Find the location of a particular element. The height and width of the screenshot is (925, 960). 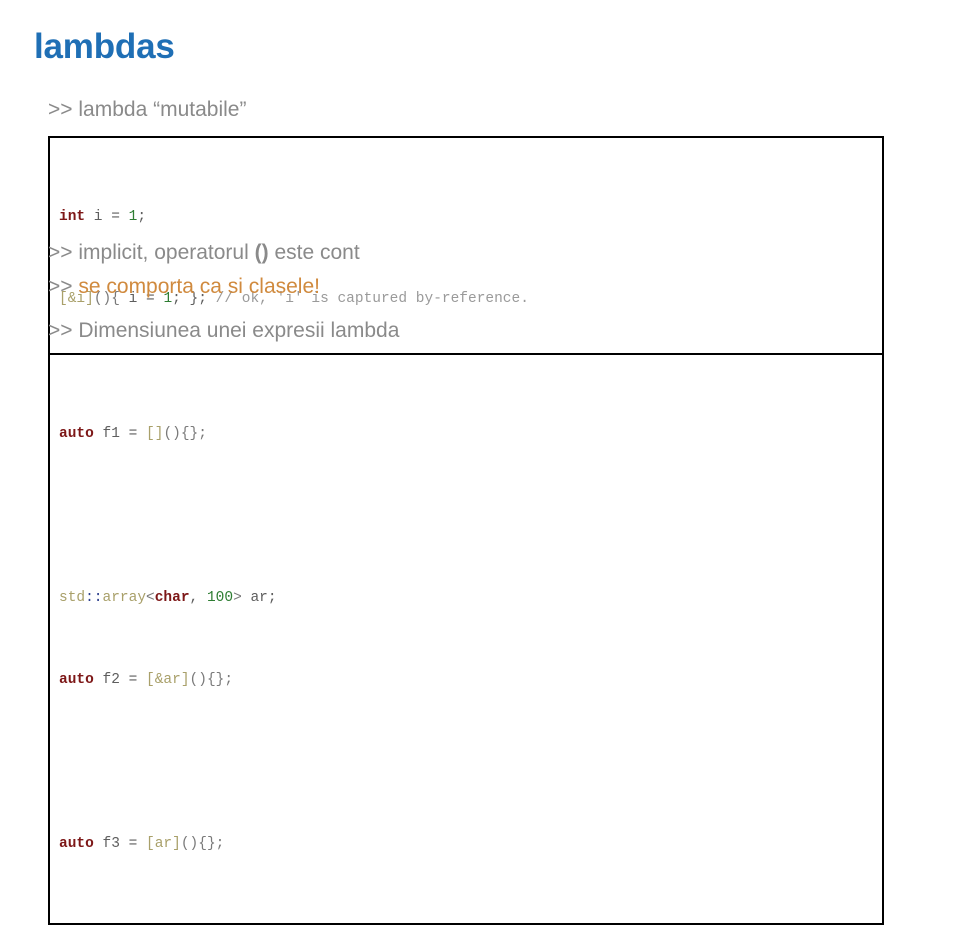

bullet-text: Dimensiunea unei expresii lambda is located at coordinates (239, 330).